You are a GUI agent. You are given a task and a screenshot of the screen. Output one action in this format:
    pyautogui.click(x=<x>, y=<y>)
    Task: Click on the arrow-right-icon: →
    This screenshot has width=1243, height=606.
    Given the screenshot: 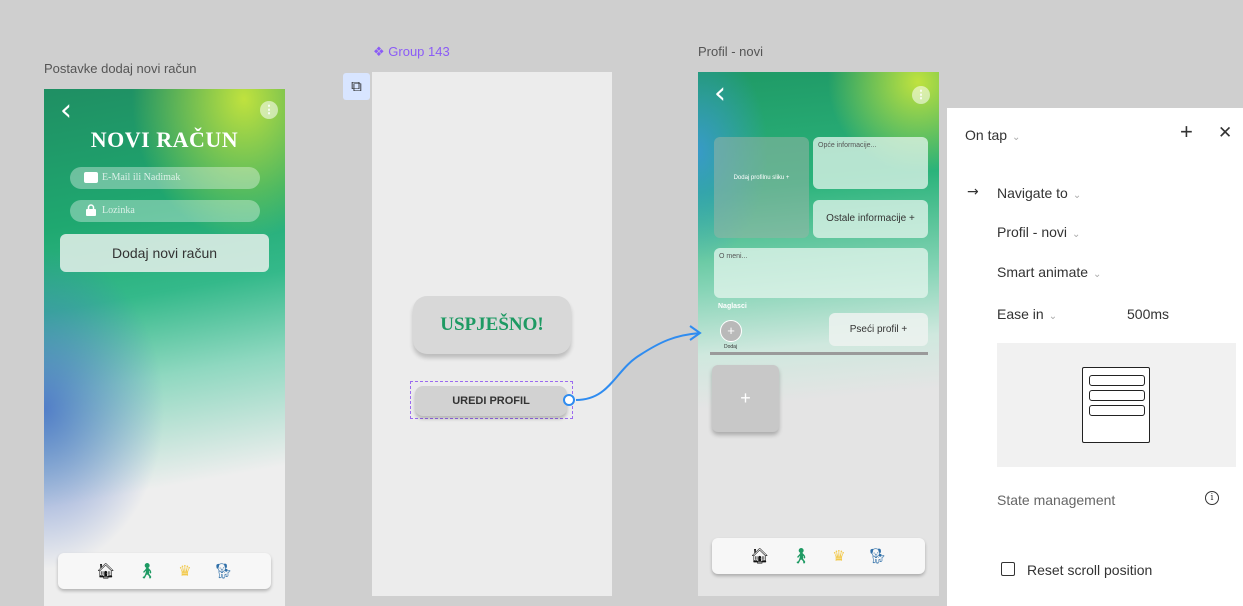 What is the action you would take?
    pyautogui.click(x=973, y=192)
    